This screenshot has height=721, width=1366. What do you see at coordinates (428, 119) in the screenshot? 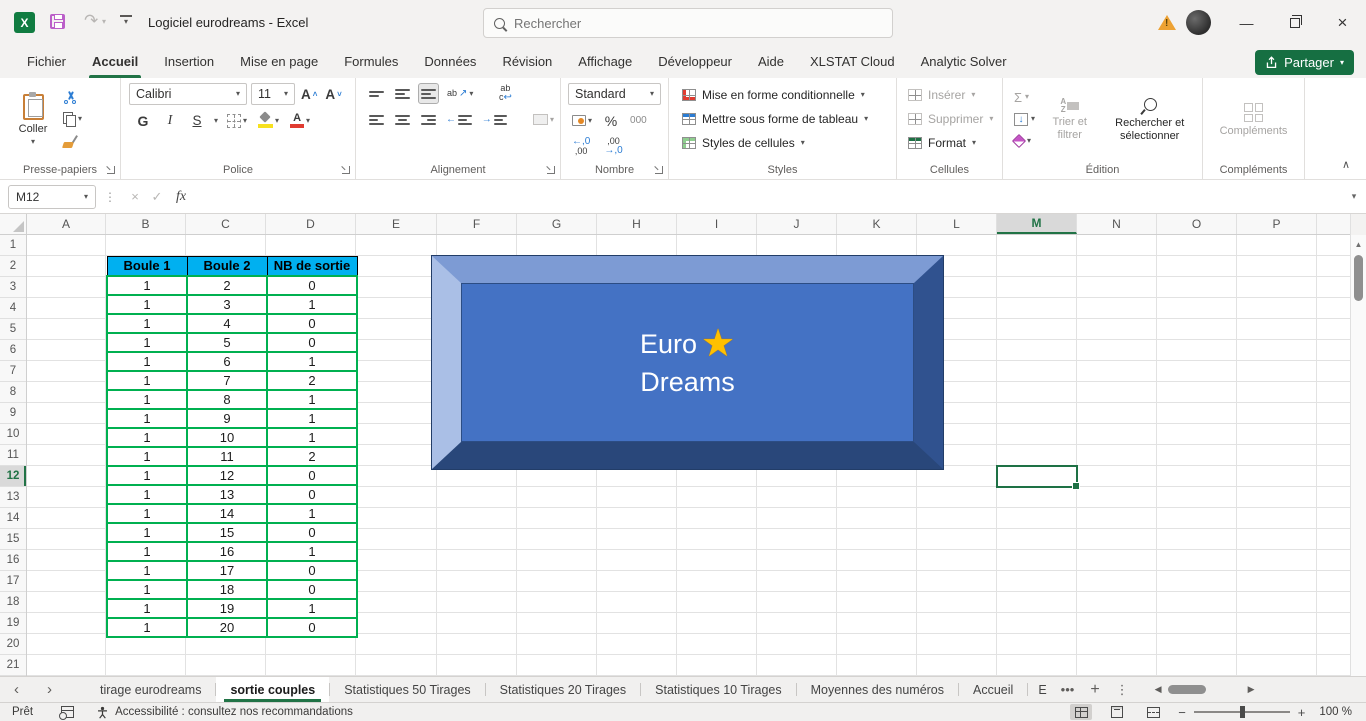
I see `align-right-button` at bounding box center [428, 119].